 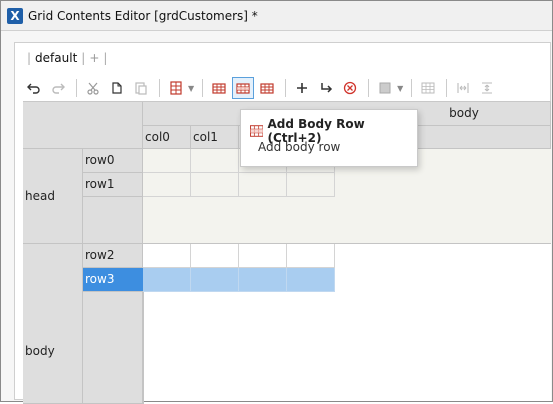 What do you see at coordinates (58, 88) in the screenshot?
I see `redo-icon` at bounding box center [58, 88].